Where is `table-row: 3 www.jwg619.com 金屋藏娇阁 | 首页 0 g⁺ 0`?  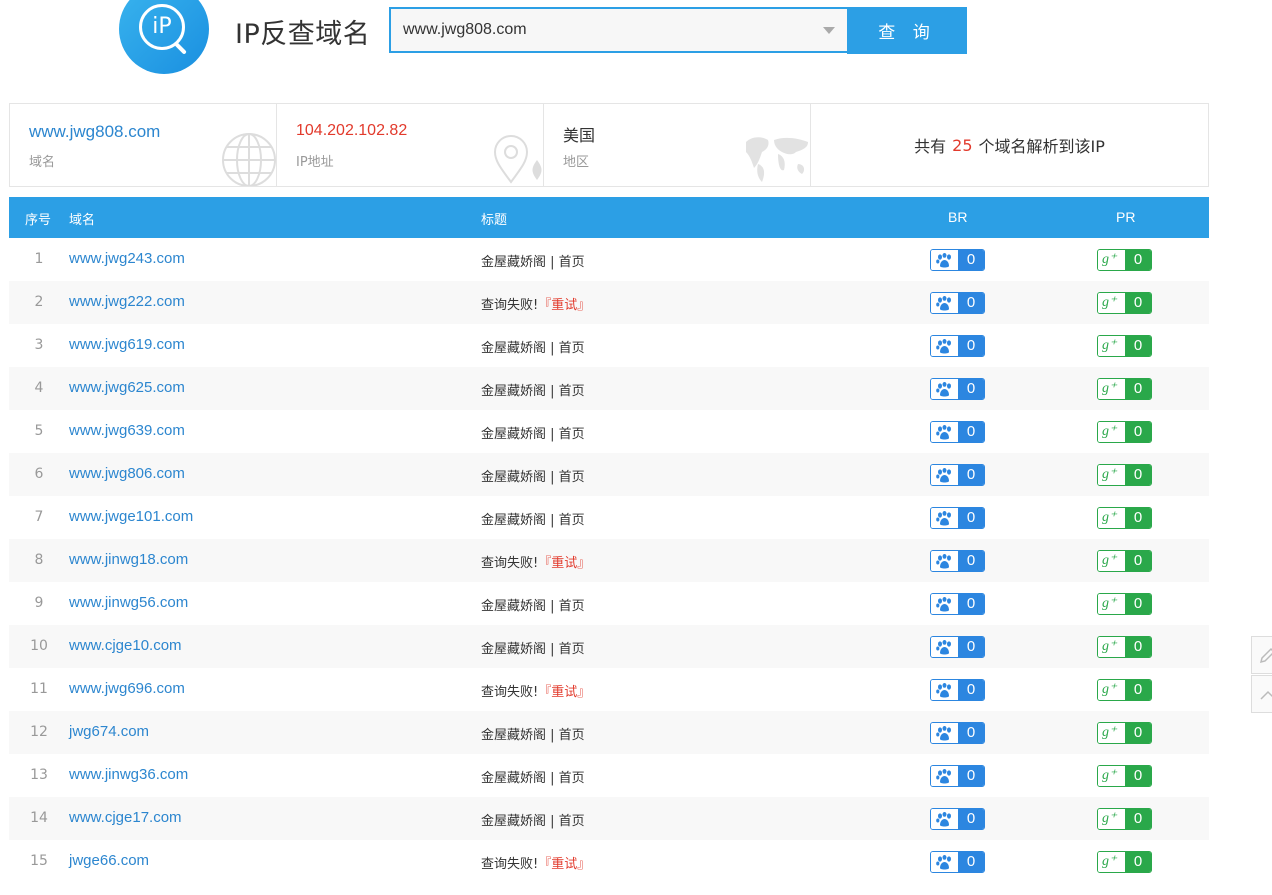 table-row: 3 www.jwg619.com 金屋藏娇阁 | 首页 0 g⁺ 0 is located at coordinates (609, 345).